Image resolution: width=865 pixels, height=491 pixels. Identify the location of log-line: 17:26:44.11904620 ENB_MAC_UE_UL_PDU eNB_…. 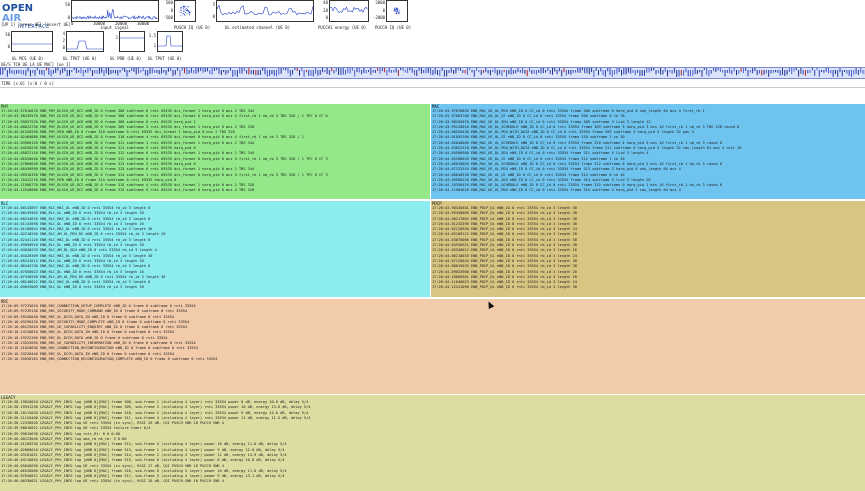
(648, 190).